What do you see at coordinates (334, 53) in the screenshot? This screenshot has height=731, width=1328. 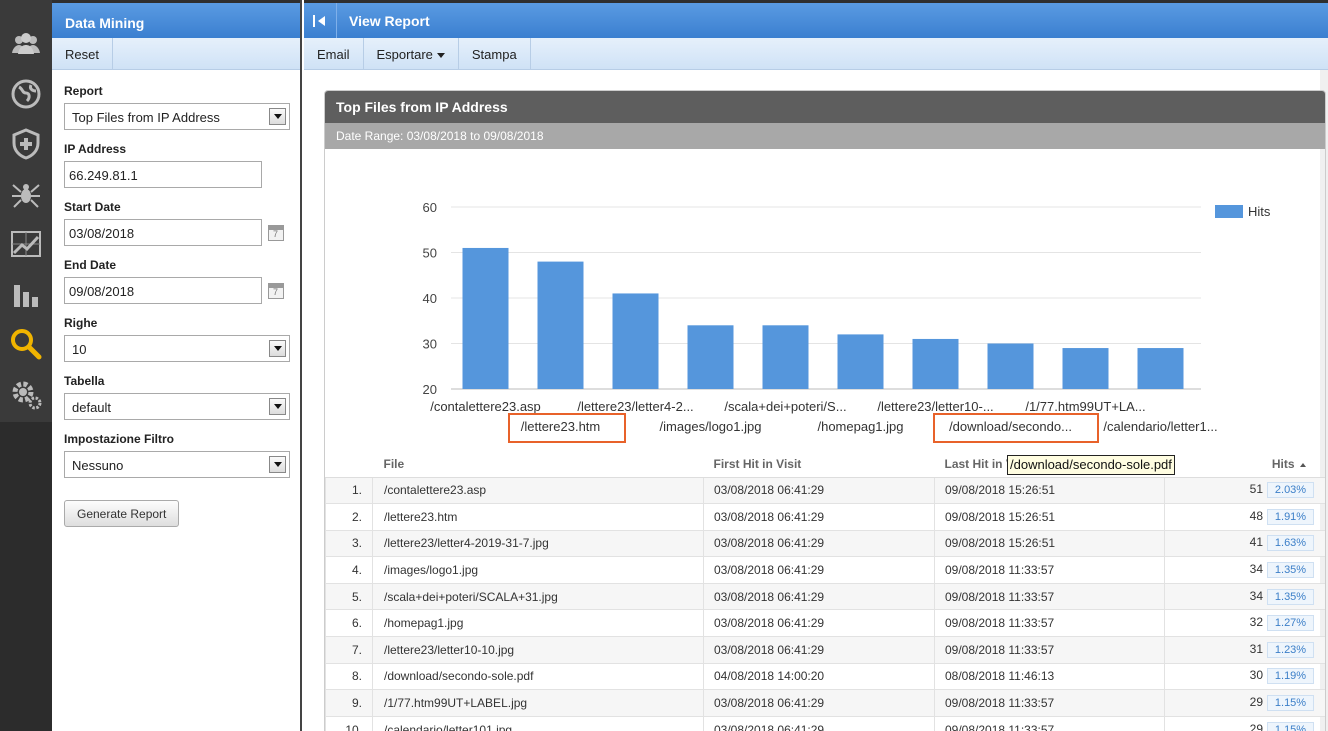 I see `email-button: Email` at bounding box center [334, 53].